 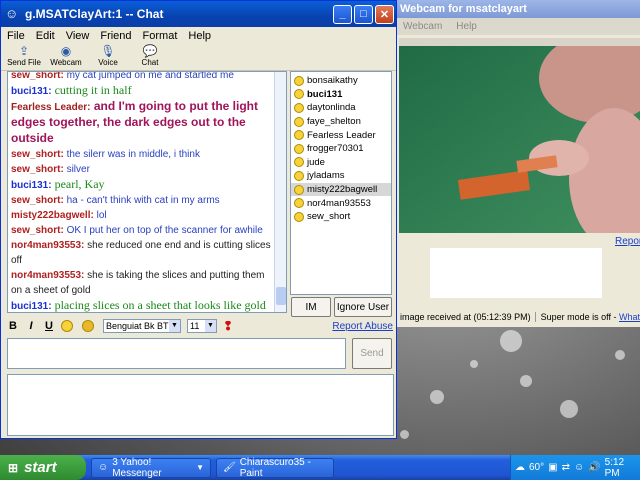 I want to click on user-list-item: faye_shelton, so click(x=341, y=122).